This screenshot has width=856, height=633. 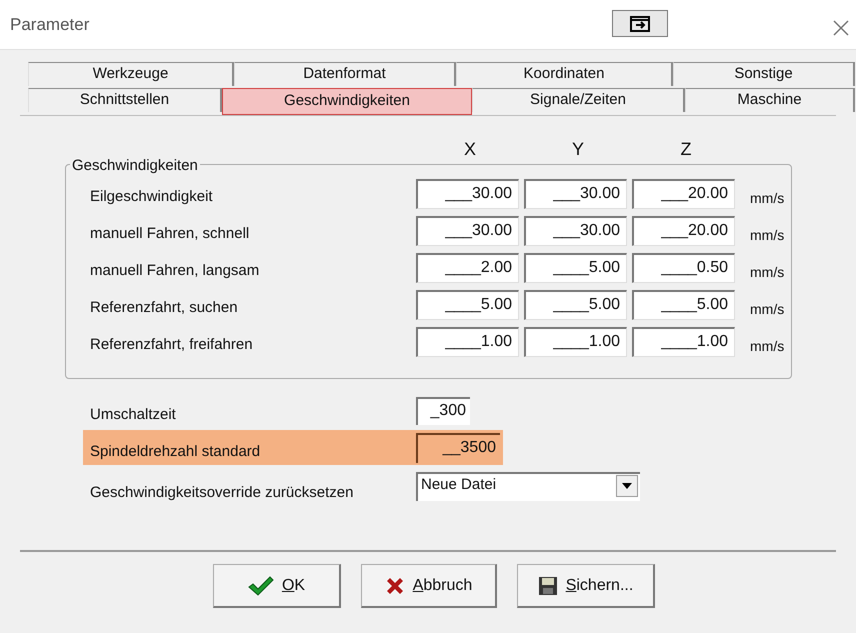 What do you see at coordinates (277, 586) in the screenshot?
I see `ok-button: OK` at bounding box center [277, 586].